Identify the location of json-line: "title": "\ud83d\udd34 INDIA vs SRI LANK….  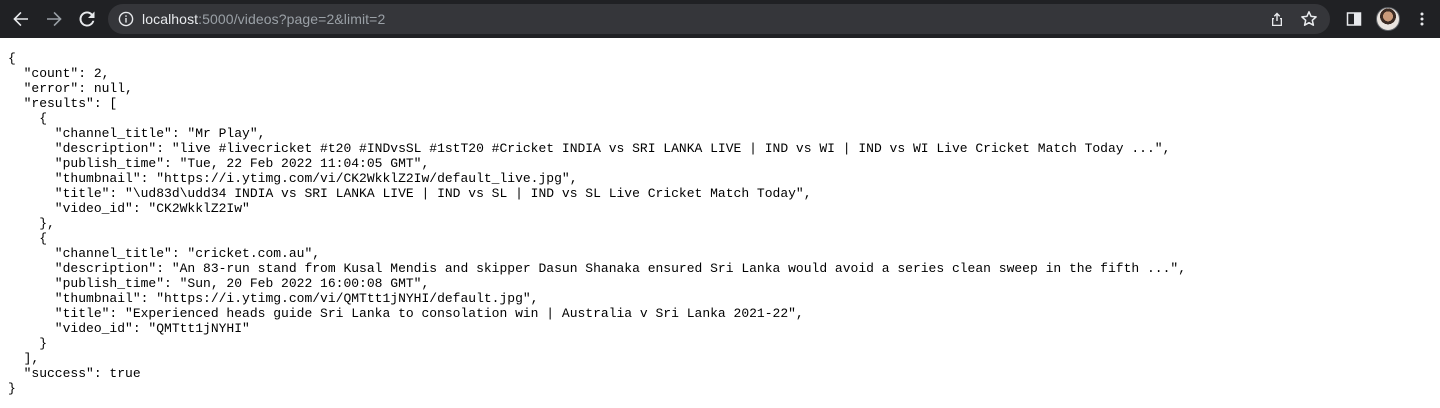
(410, 193).